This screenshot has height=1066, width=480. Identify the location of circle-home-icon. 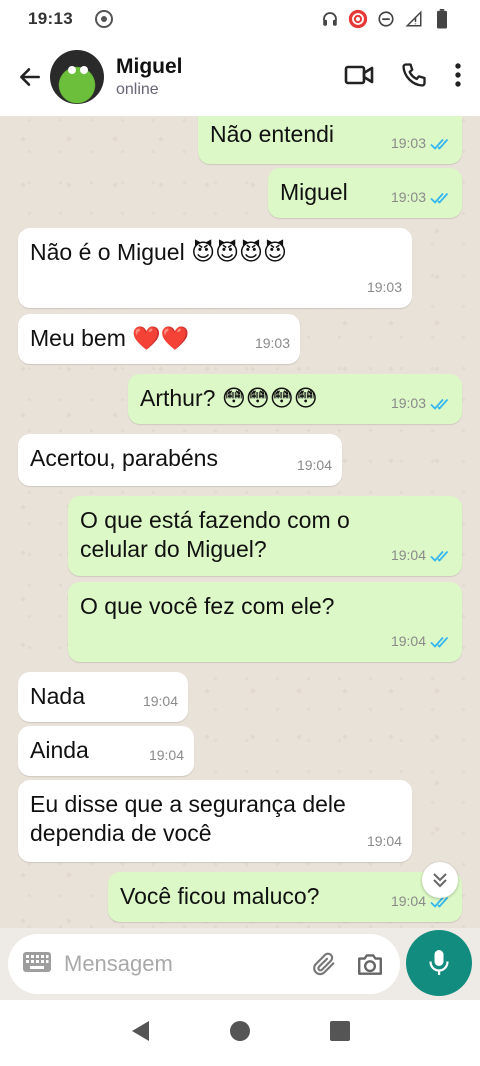
(240, 1030).